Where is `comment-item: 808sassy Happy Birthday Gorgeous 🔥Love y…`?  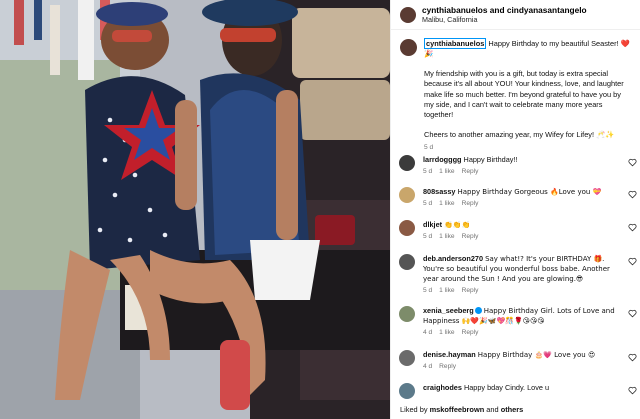 comment-item: 808sassy Happy Birthday Gorgeous 🔥Love y… is located at coordinates (515, 198).